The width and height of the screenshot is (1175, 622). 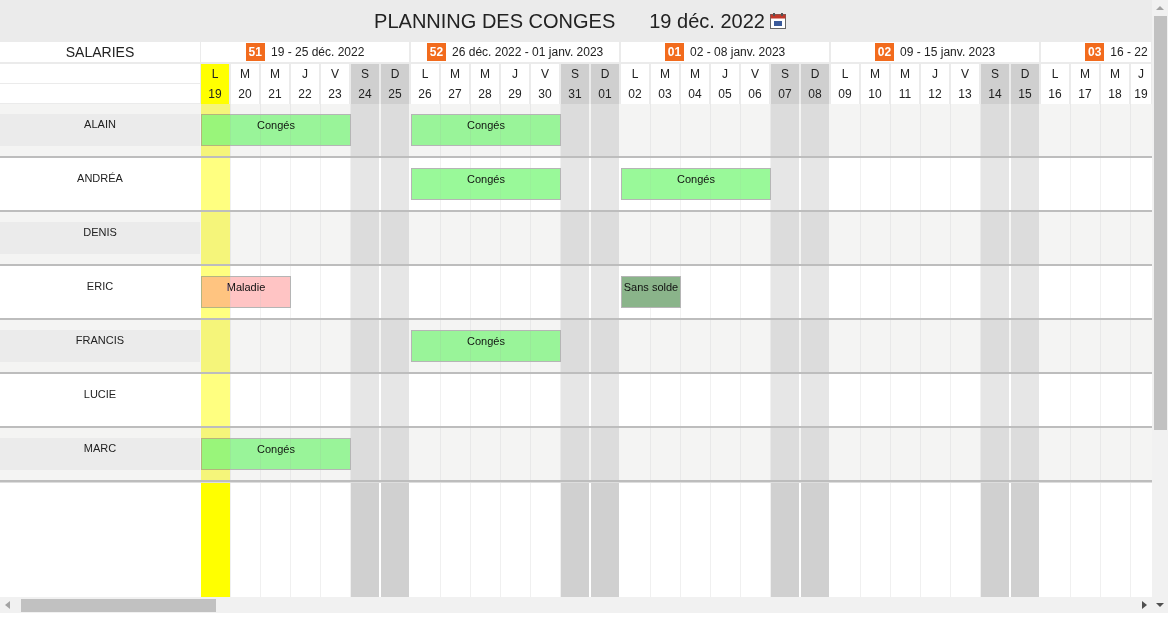 I want to click on vertical-scrollbar-thumb, so click(x=1160, y=223).